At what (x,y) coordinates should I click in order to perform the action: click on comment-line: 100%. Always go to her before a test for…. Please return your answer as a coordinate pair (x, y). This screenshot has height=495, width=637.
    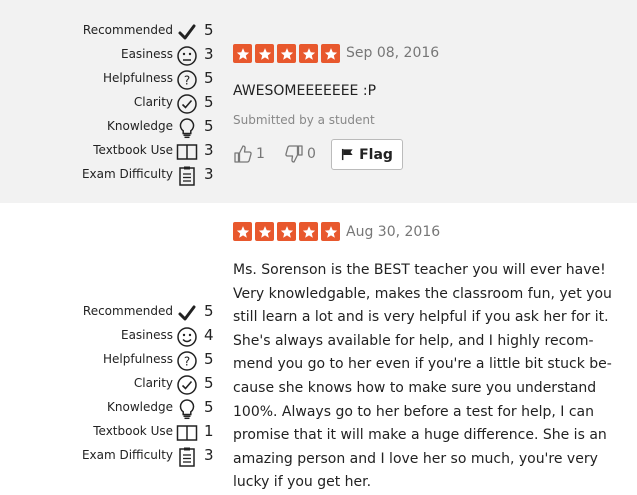
    Looking at the image, I should click on (414, 411).